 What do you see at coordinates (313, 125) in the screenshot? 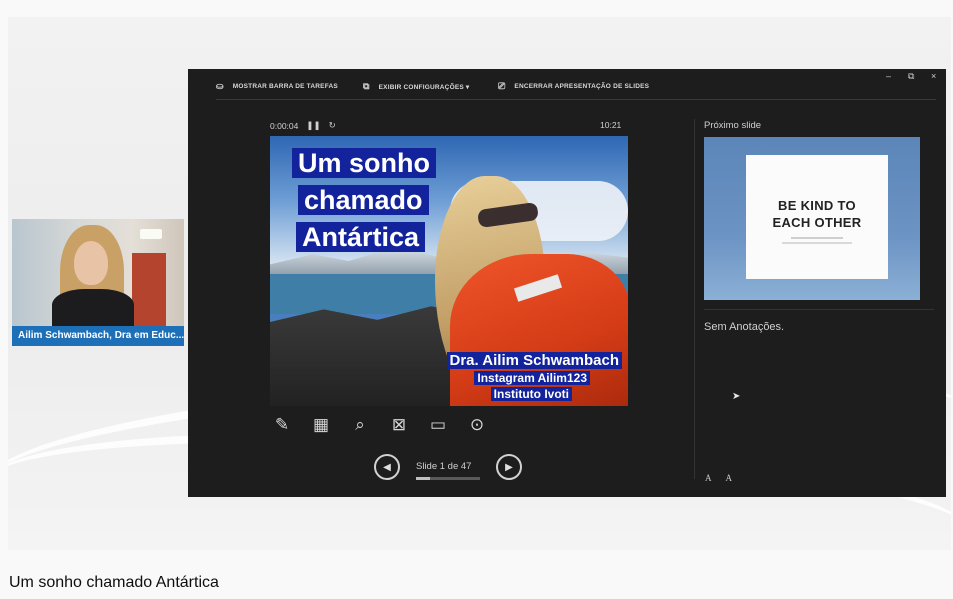
I see `pause-icon: ❚❚` at bounding box center [313, 125].